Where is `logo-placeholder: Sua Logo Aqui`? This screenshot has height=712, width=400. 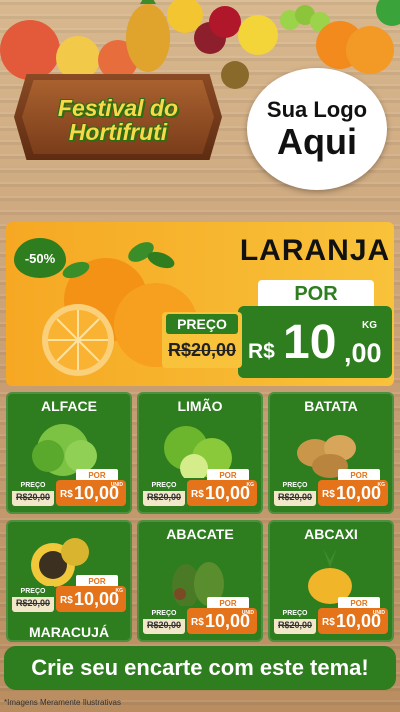
logo-placeholder: Sua Logo Aqui is located at coordinates (317, 129).